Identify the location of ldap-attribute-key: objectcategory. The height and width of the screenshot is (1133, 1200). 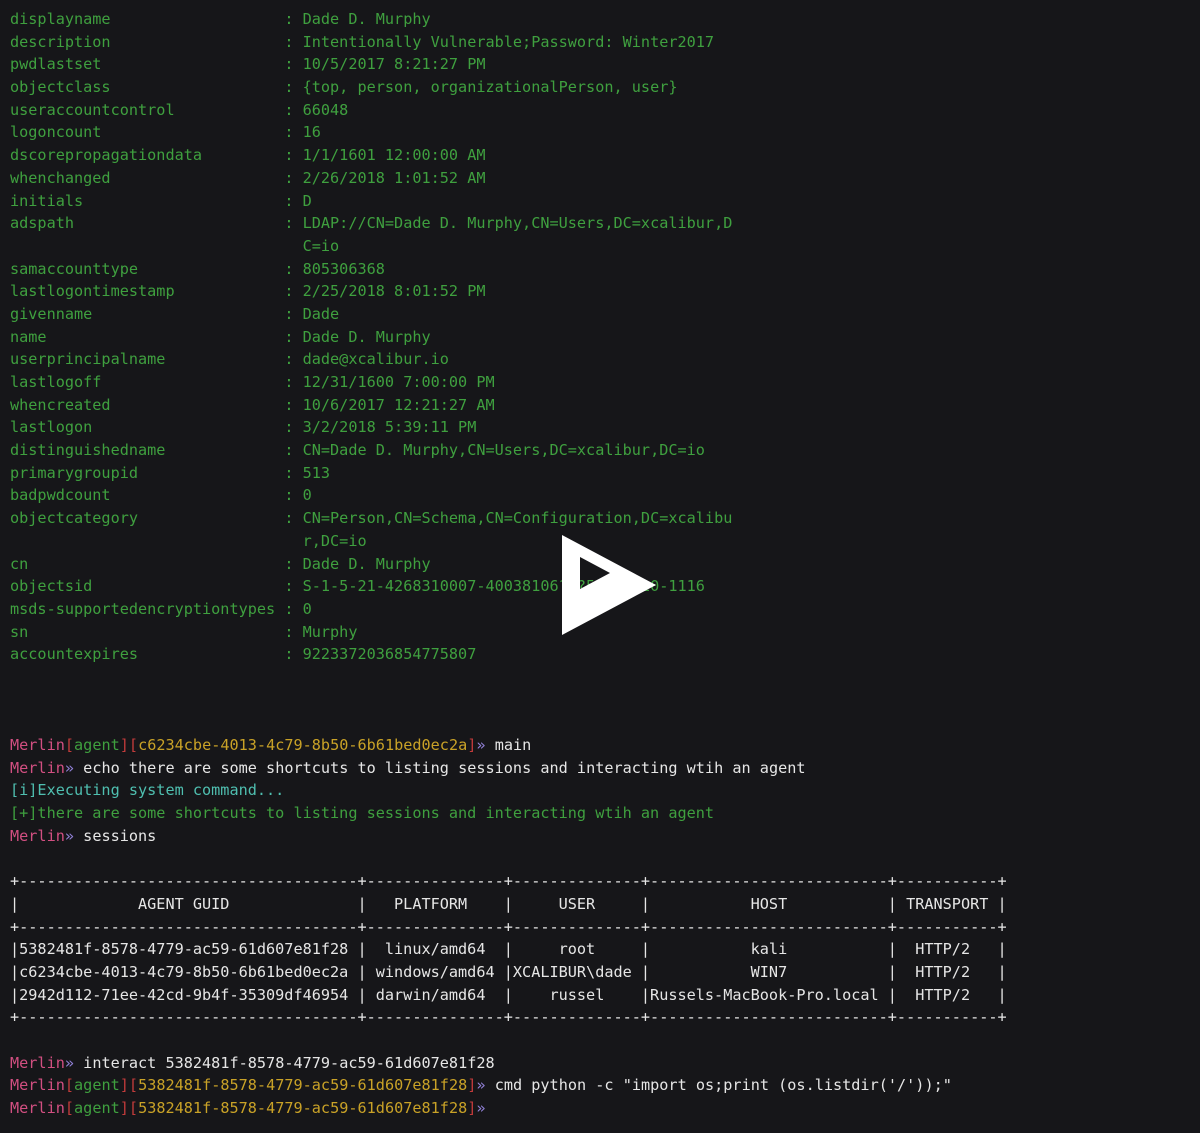
(147, 518).